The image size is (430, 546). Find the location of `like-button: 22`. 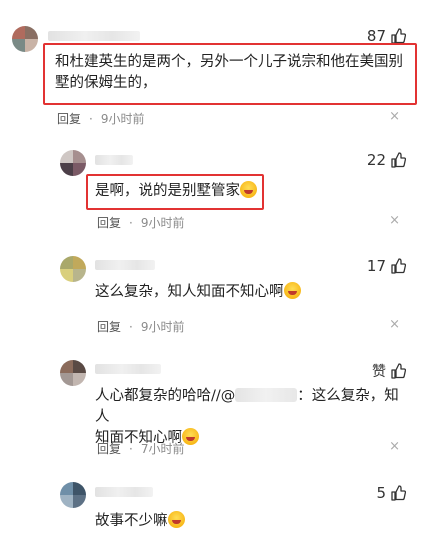

like-button: 22 is located at coordinates (386, 160).